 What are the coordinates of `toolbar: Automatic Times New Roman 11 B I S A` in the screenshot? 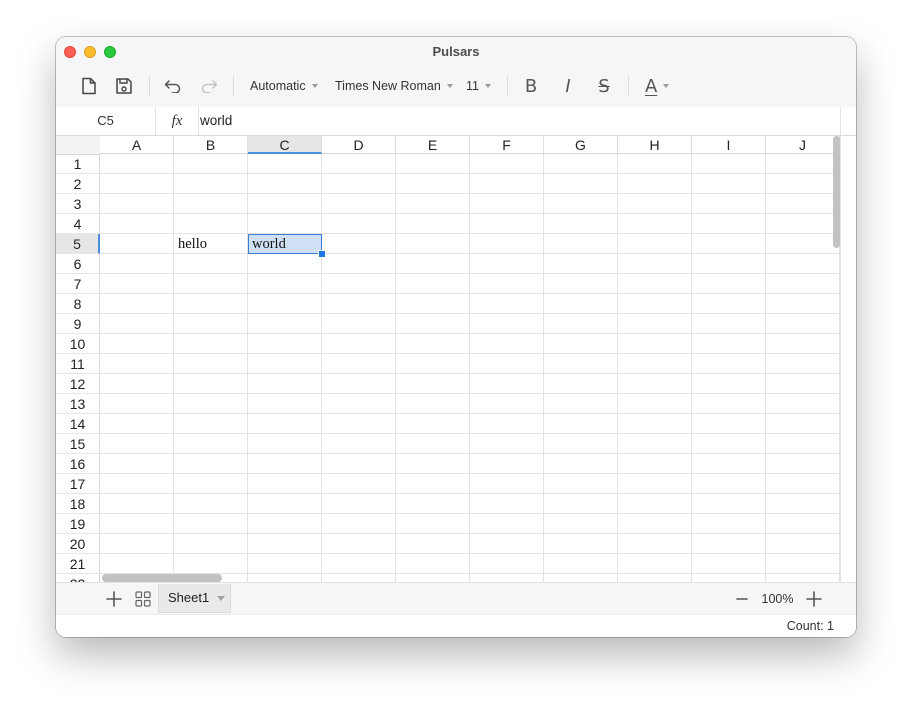 It's located at (456, 86).